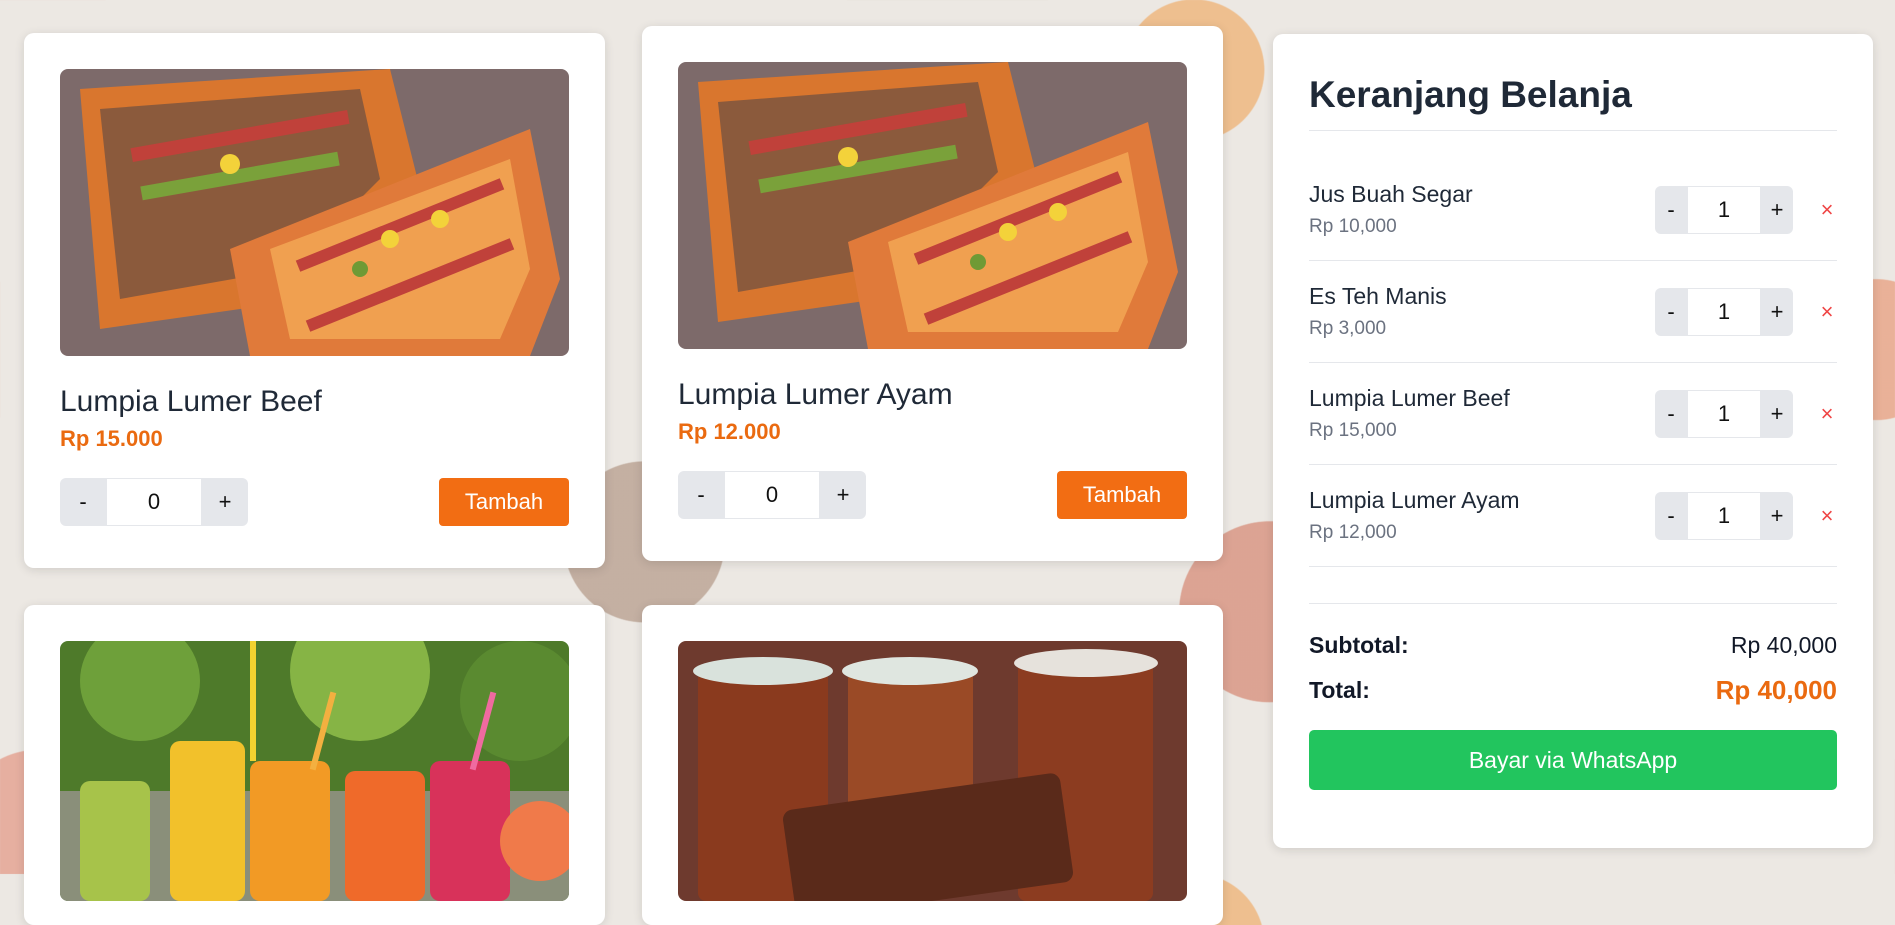  What do you see at coordinates (1359, 645) in the screenshot?
I see `subtotal-label: Subtotal:` at bounding box center [1359, 645].